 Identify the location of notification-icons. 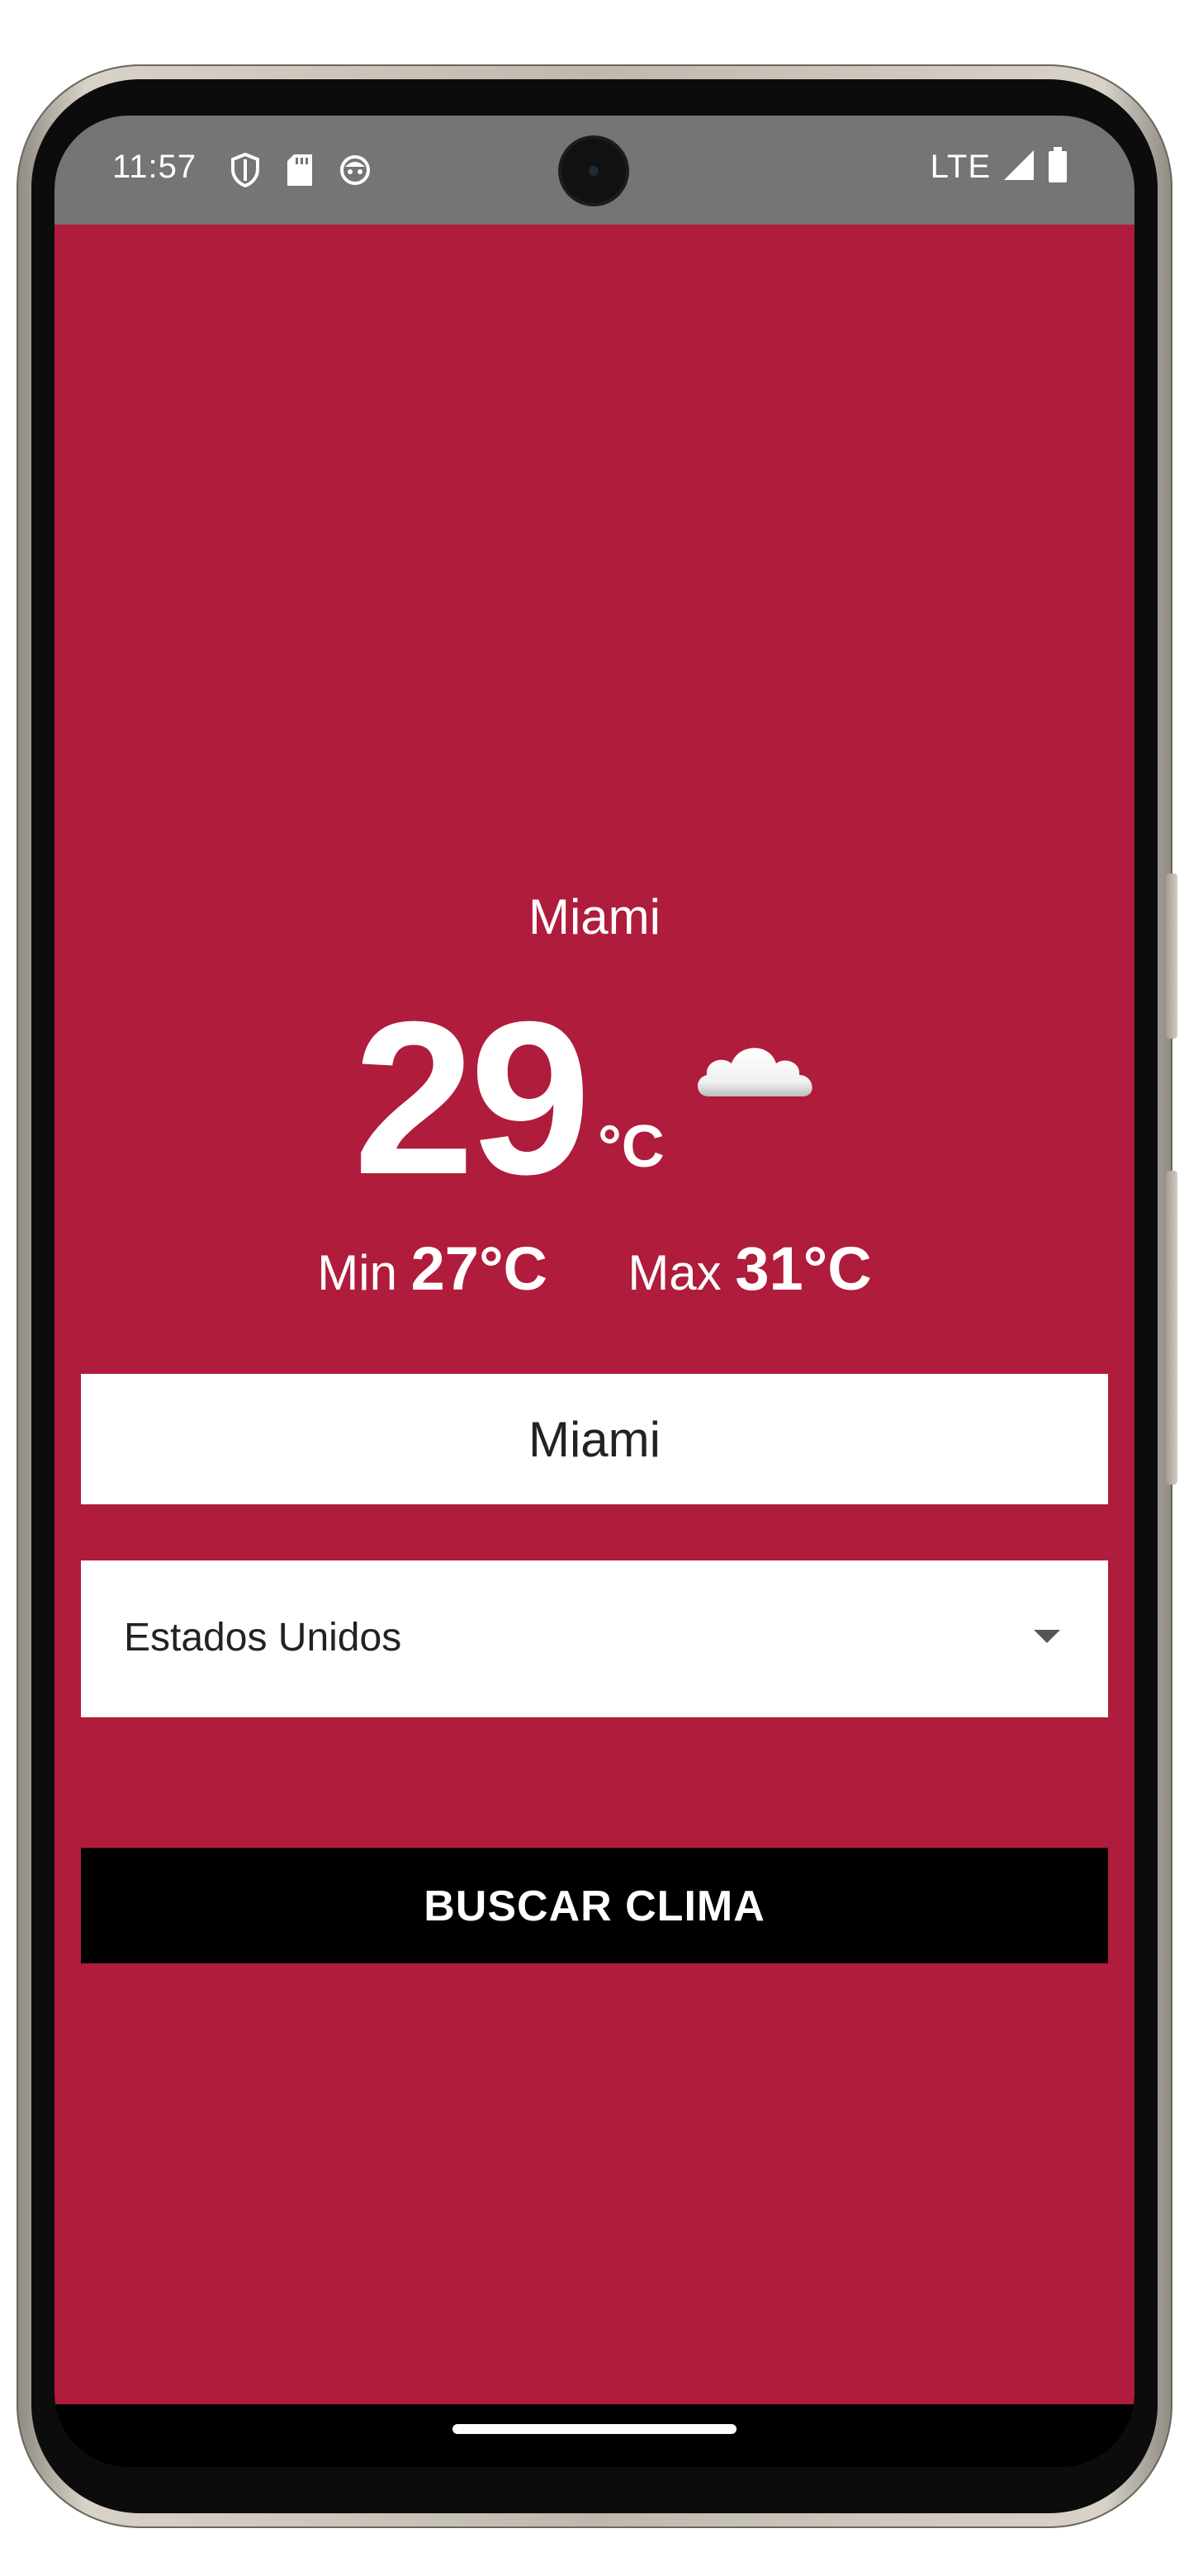
(301, 172).